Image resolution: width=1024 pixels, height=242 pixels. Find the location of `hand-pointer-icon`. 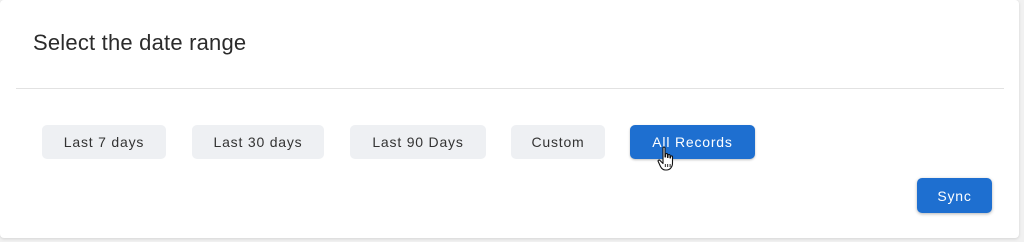

hand-pointer-icon is located at coordinates (665, 158).